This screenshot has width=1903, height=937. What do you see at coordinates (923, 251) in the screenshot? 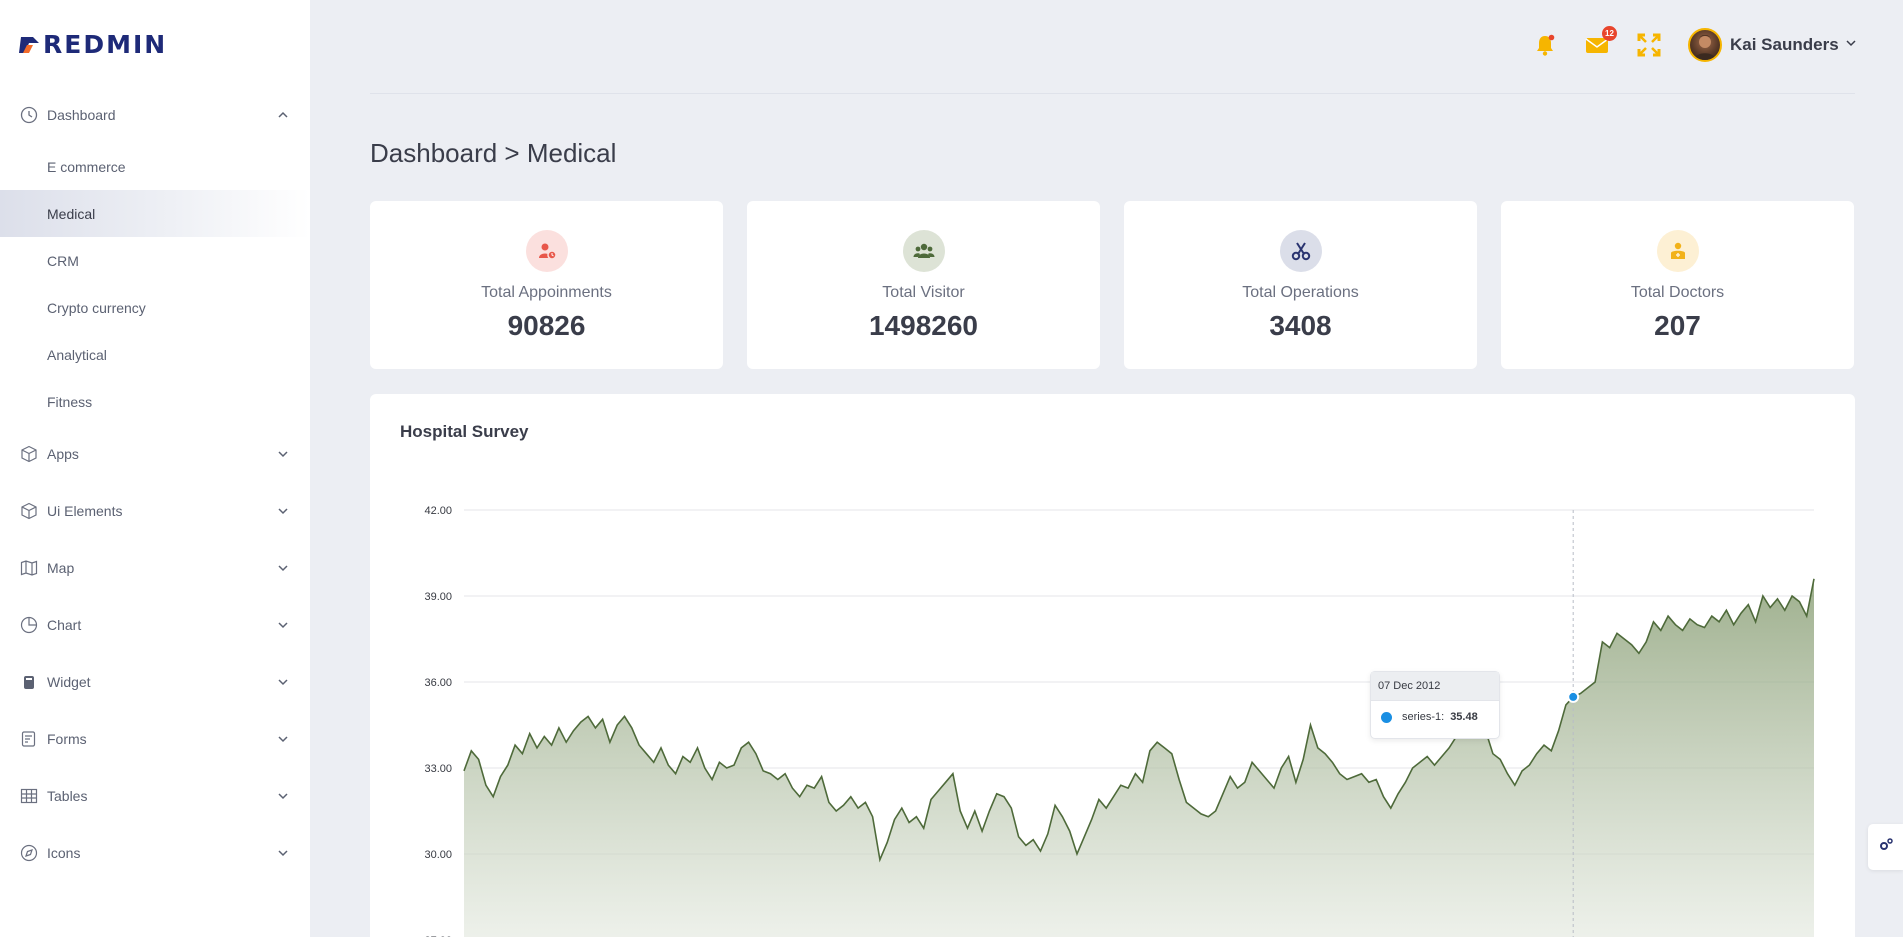
I see `users-icon` at bounding box center [923, 251].